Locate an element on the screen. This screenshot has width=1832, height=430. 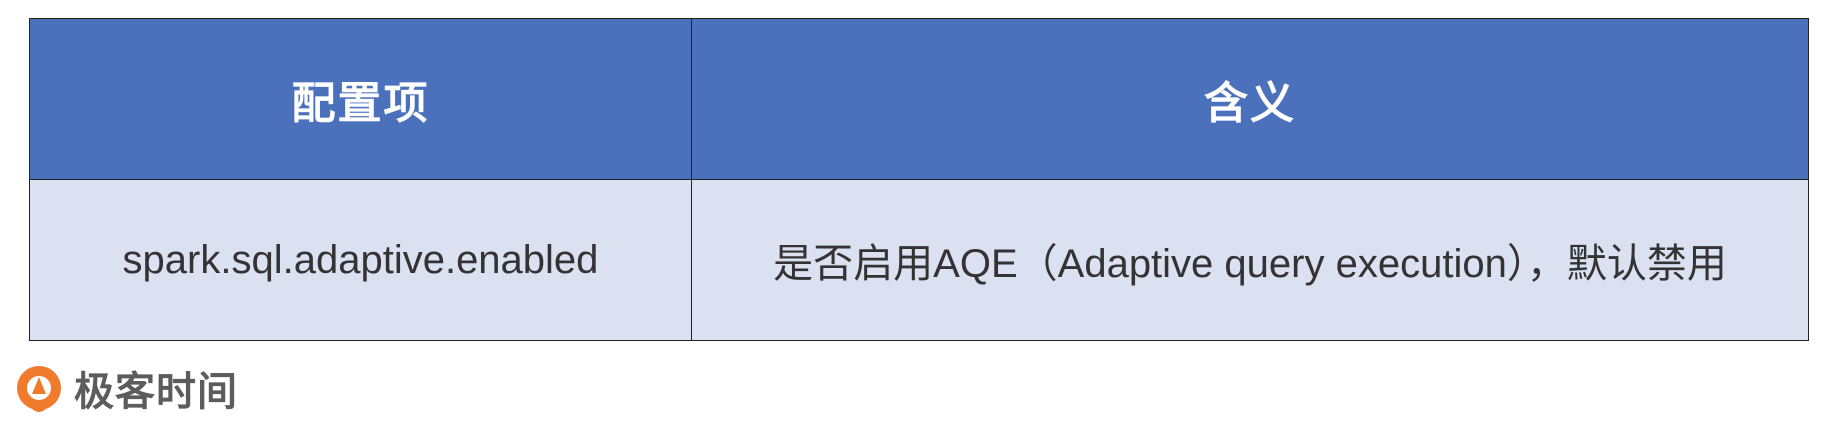
geektime-logo-icon is located at coordinates (39, 389).